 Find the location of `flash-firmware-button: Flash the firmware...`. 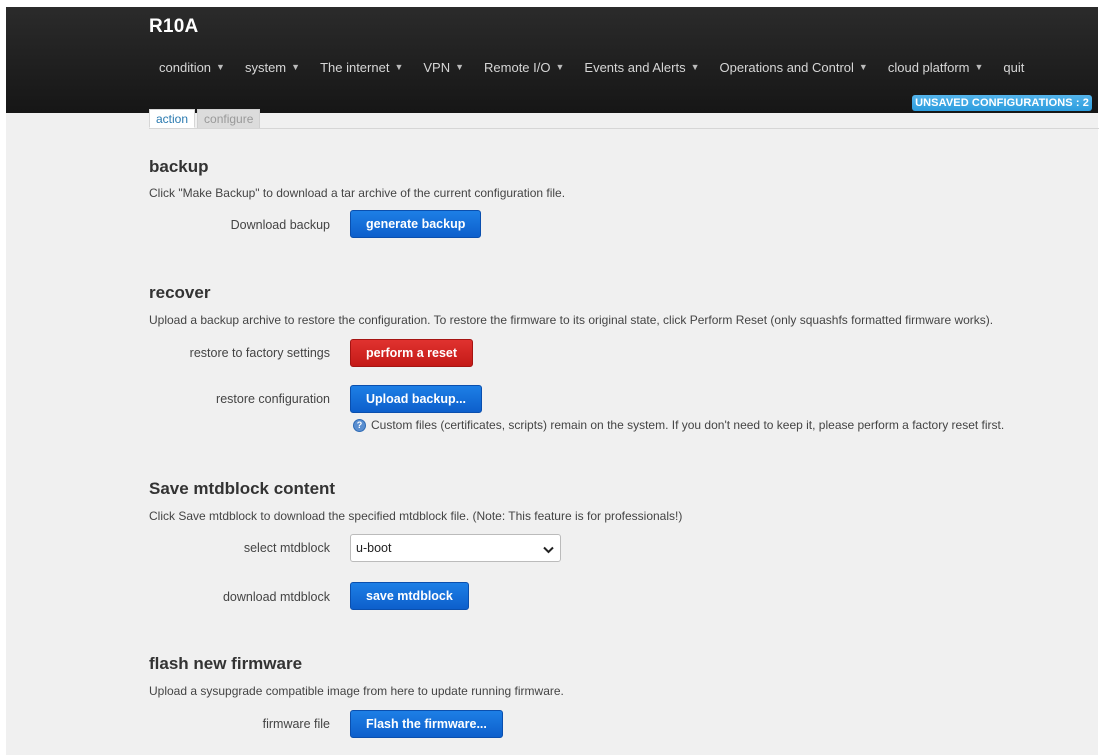

flash-firmware-button: Flash the firmware... is located at coordinates (426, 724).